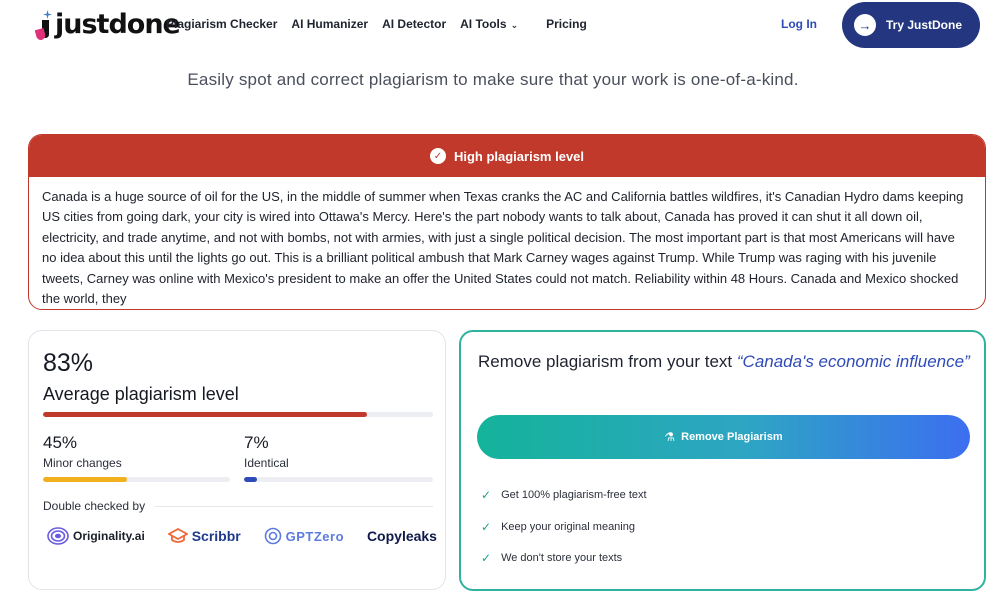 The image size is (986, 600). I want to click on feature-item: ✓ Get 100% plagiarism-free text, so click(564, 495).